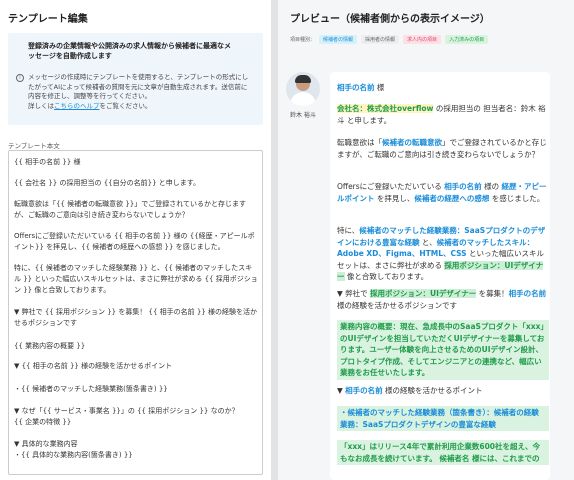  Describe the element at coordinates (34, 146) in the screenshot. I see `template-body-label: テンプレート本文` at that location.